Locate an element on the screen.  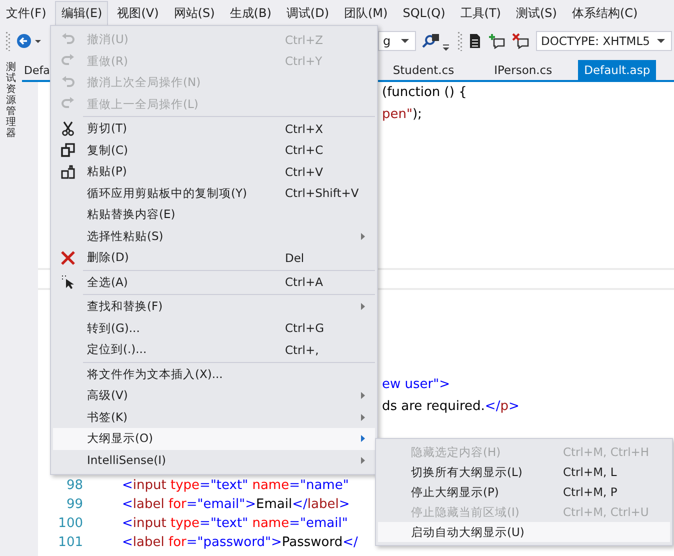
back-arrow-icon is located at coordinates (29, 41).